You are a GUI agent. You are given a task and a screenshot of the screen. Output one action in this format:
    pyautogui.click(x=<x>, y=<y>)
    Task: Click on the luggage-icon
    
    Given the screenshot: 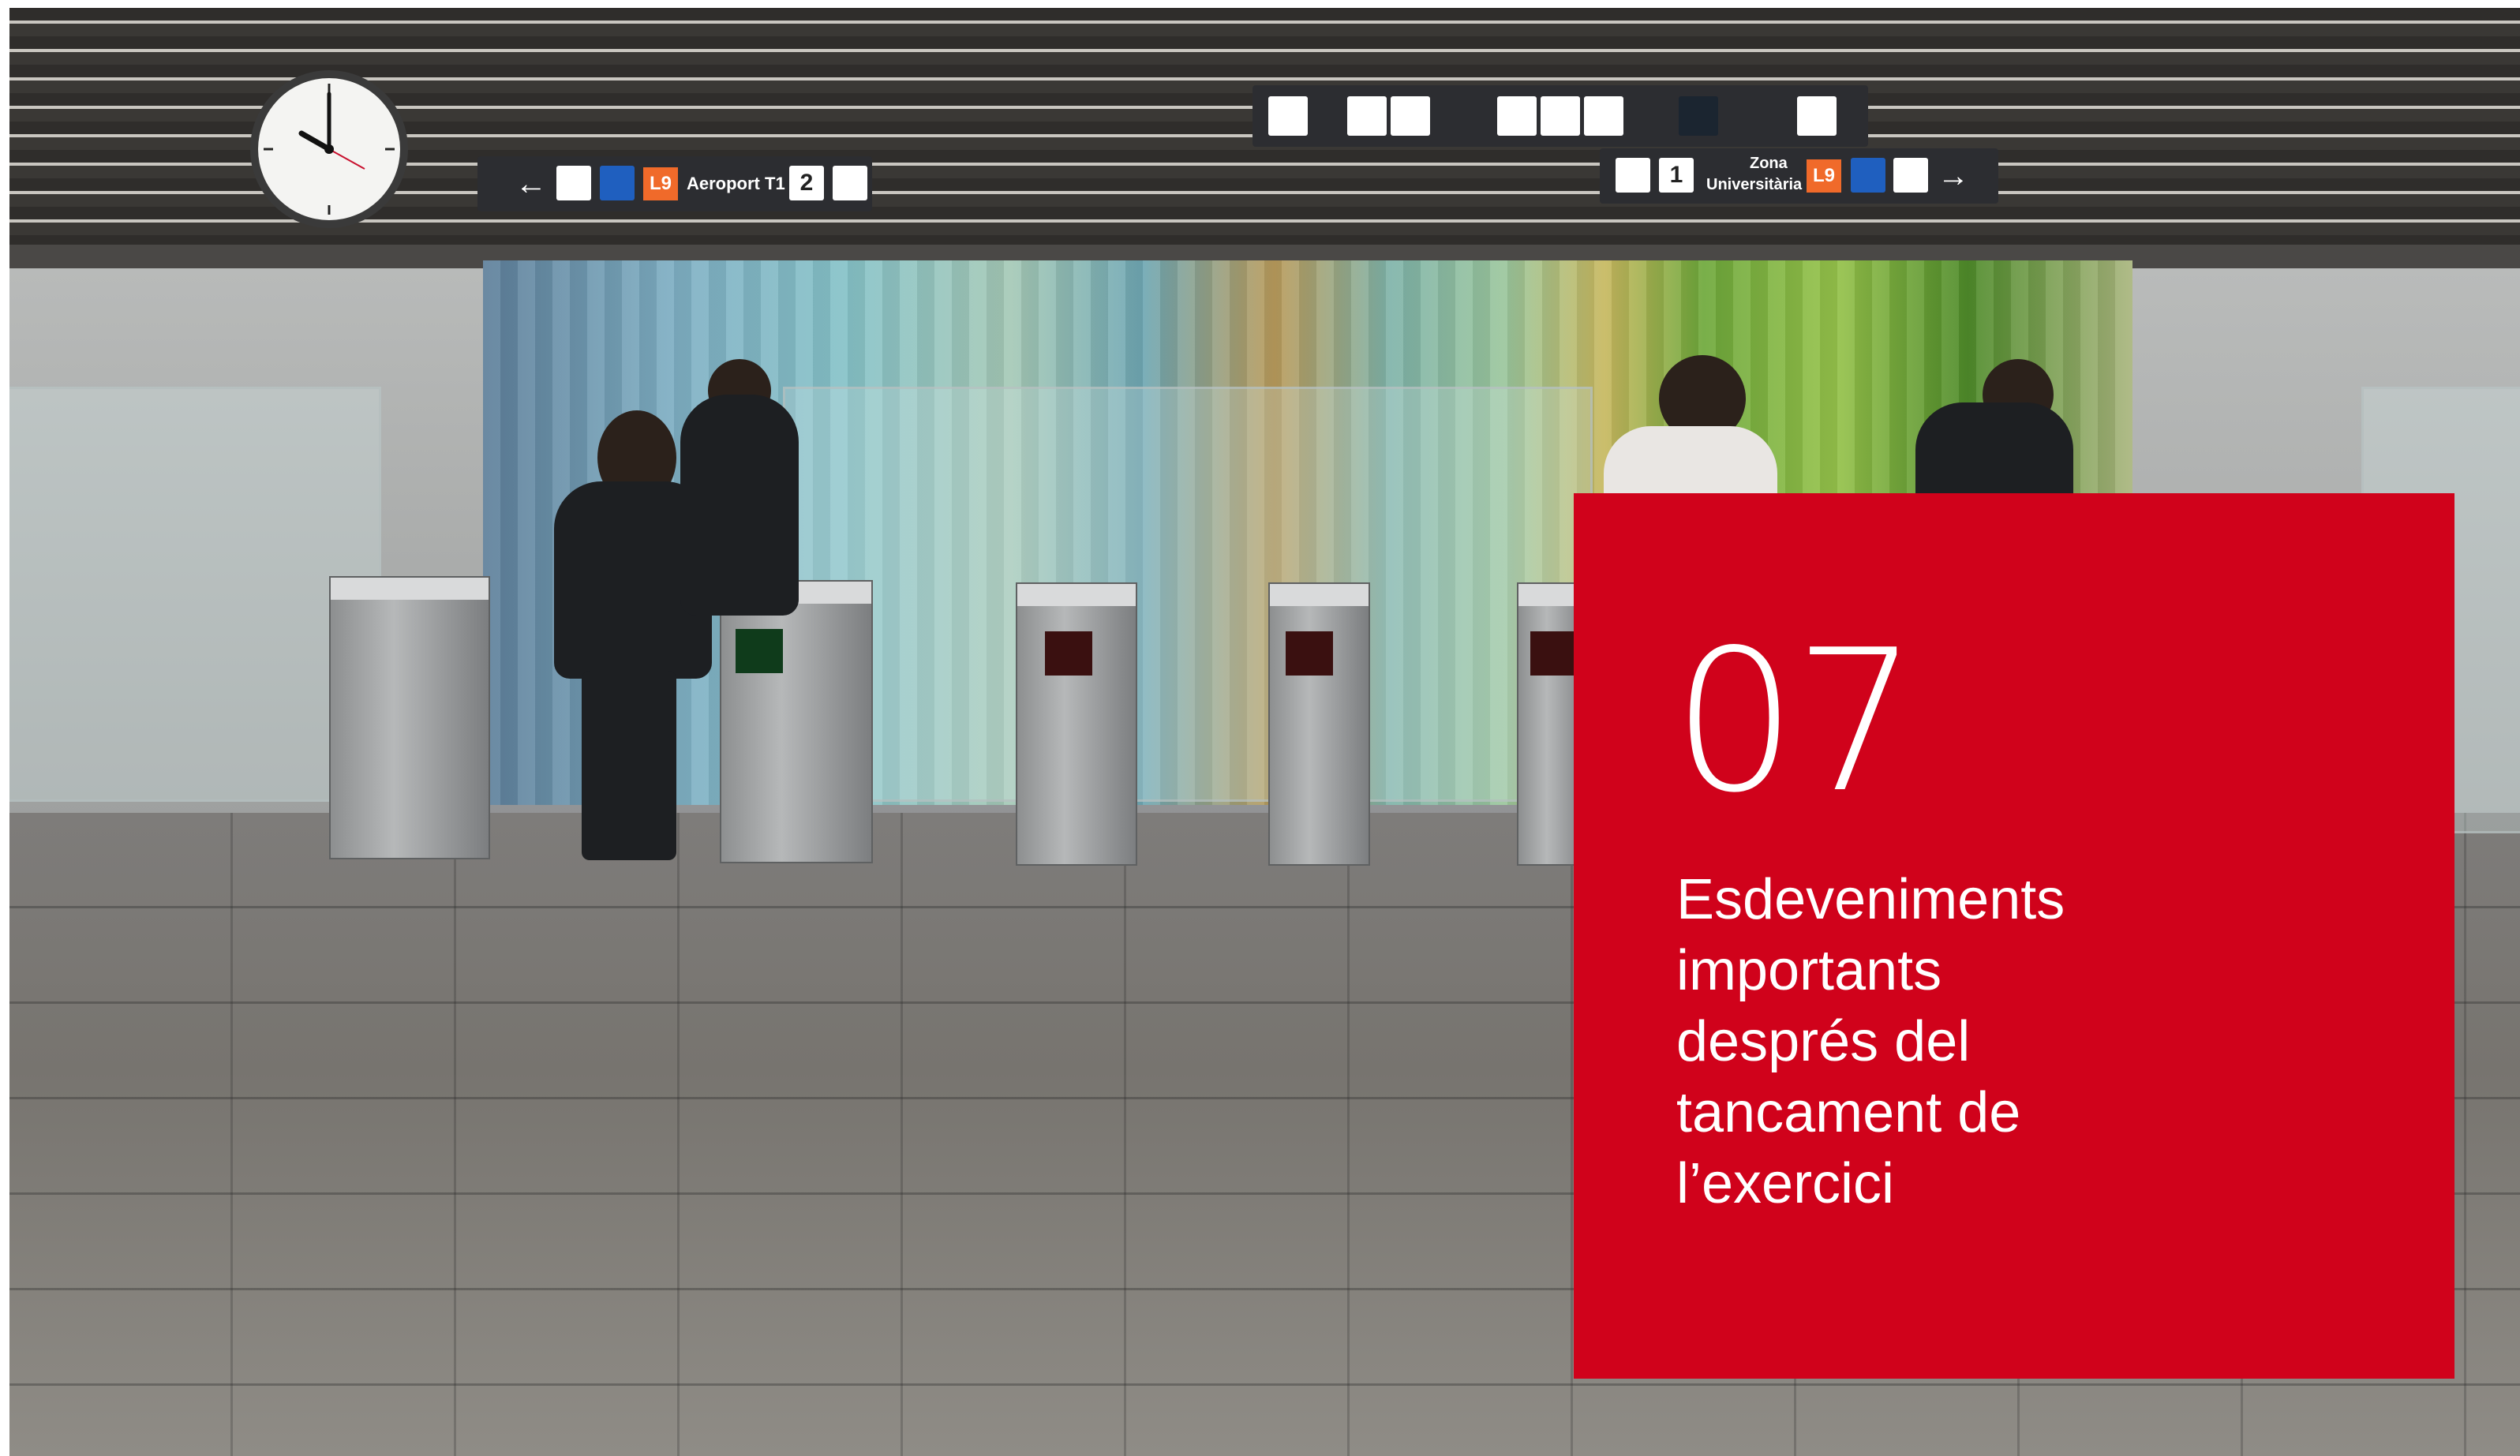 What is the action you would take?
    pyautogui.click(x=1603, y=116)
    